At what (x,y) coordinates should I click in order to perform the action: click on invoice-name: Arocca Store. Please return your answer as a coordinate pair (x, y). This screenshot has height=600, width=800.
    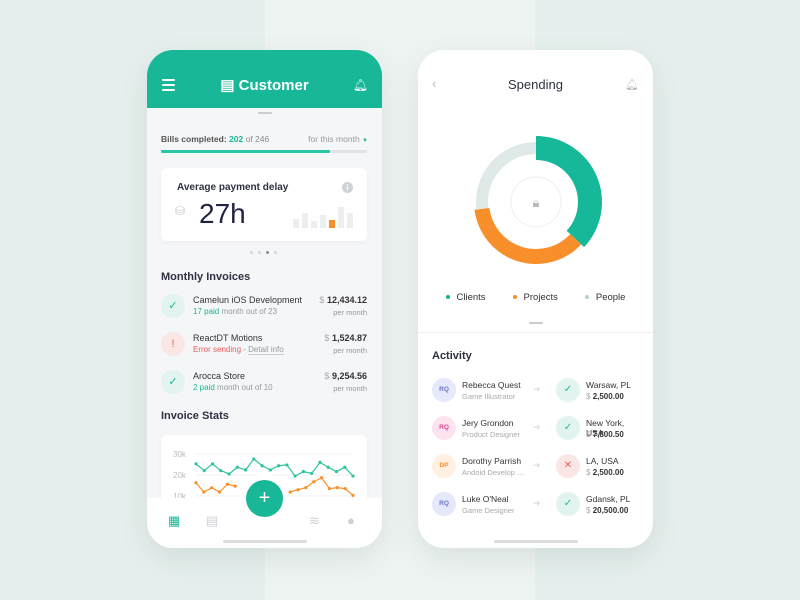
    Looking at the image, I should click on (219, 376).